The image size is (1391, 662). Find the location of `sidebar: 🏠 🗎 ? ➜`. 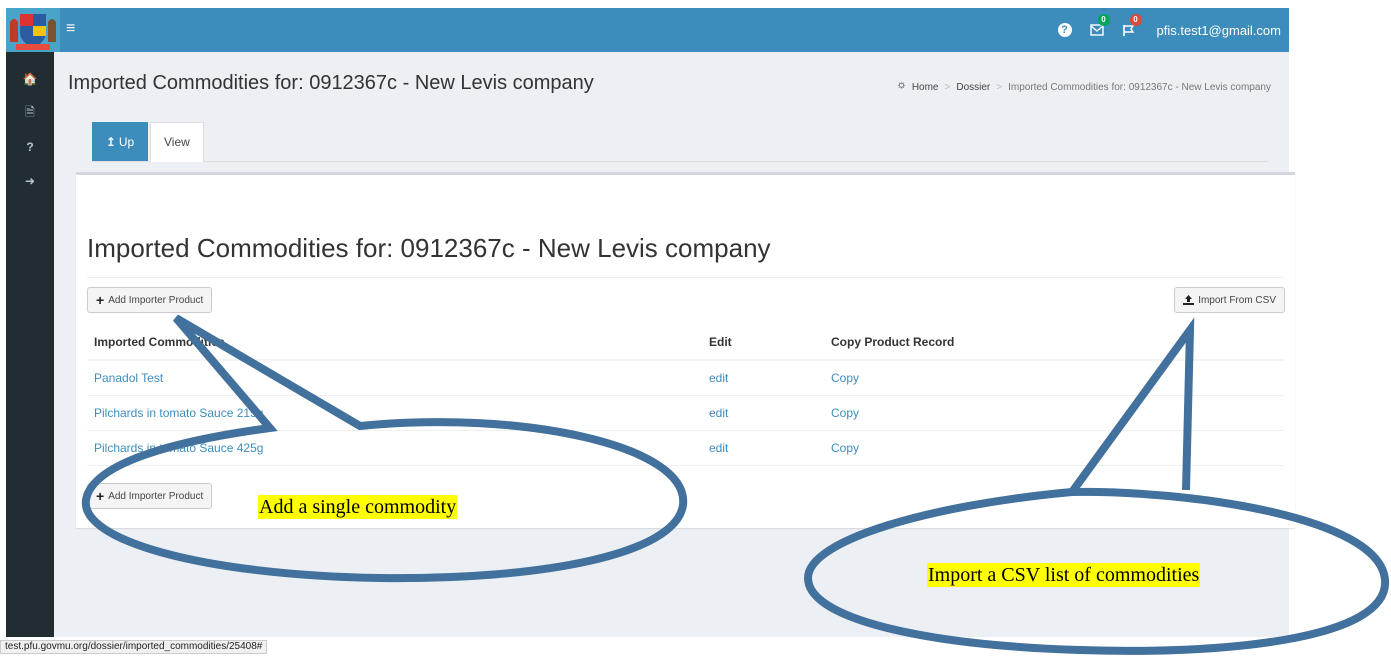

sidebar: 🏠 🗎 ? ➜ is located at coordinates (30, 344).